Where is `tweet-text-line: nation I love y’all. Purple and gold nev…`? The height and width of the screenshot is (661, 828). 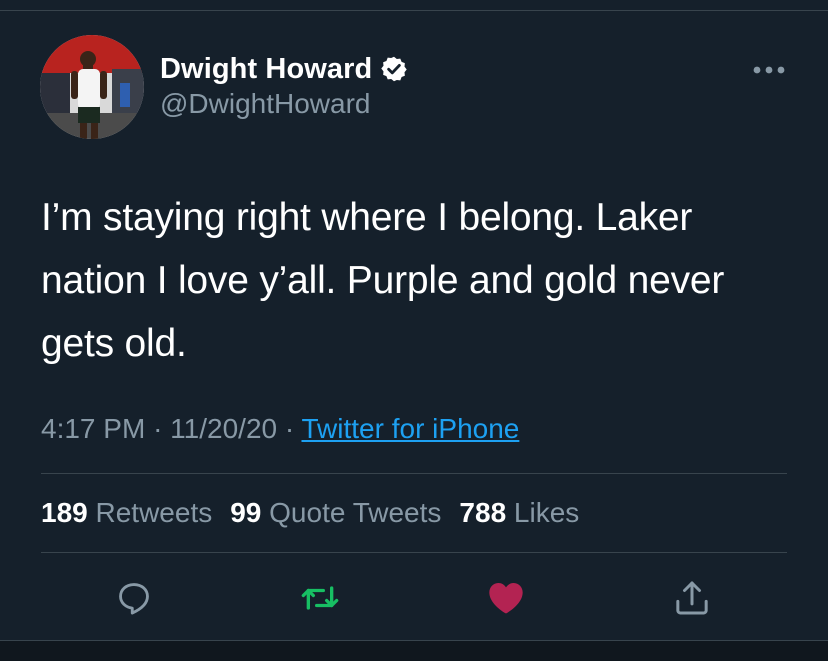 tweet-text-line: nation I love y’all. Purple and gold nev… is located at coordinates (383, 280).